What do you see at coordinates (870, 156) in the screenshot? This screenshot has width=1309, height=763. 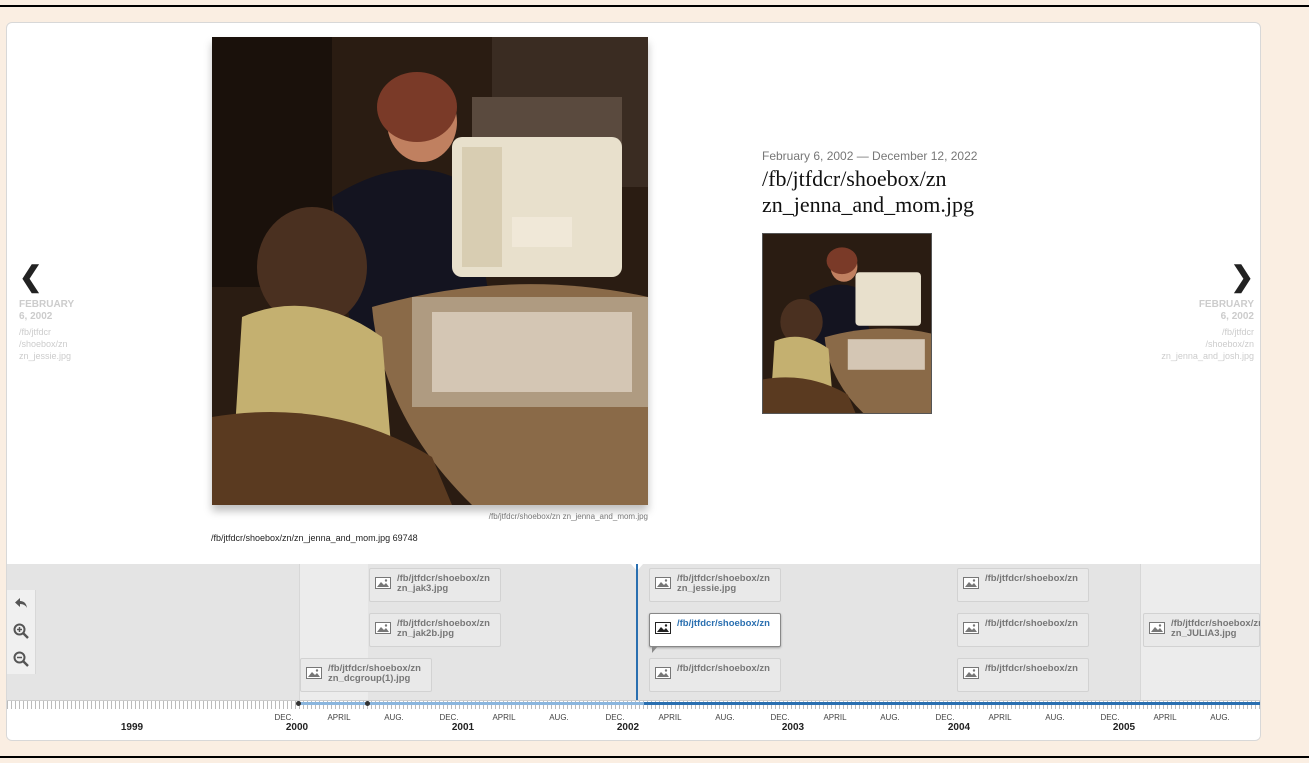 I see `slide-date-range: February 6, 2002 — December 12, 2022` at bounding box center [870, 156].